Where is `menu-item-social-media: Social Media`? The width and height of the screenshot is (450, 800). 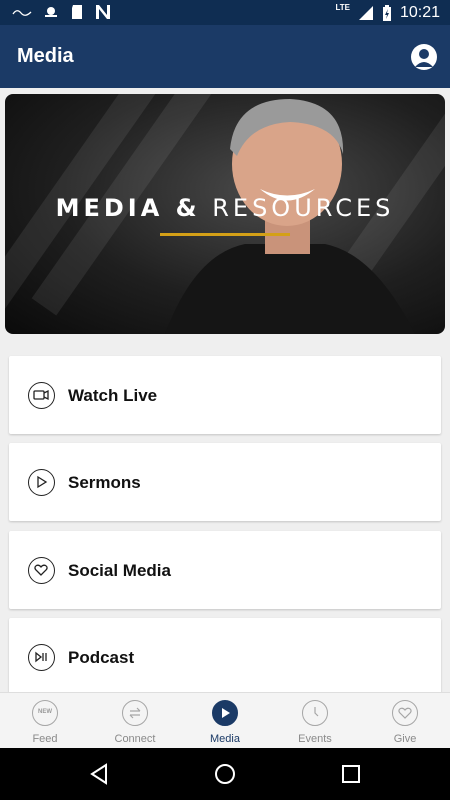
menu-item-social-media: Social Media is located at coordinates (225, 570).